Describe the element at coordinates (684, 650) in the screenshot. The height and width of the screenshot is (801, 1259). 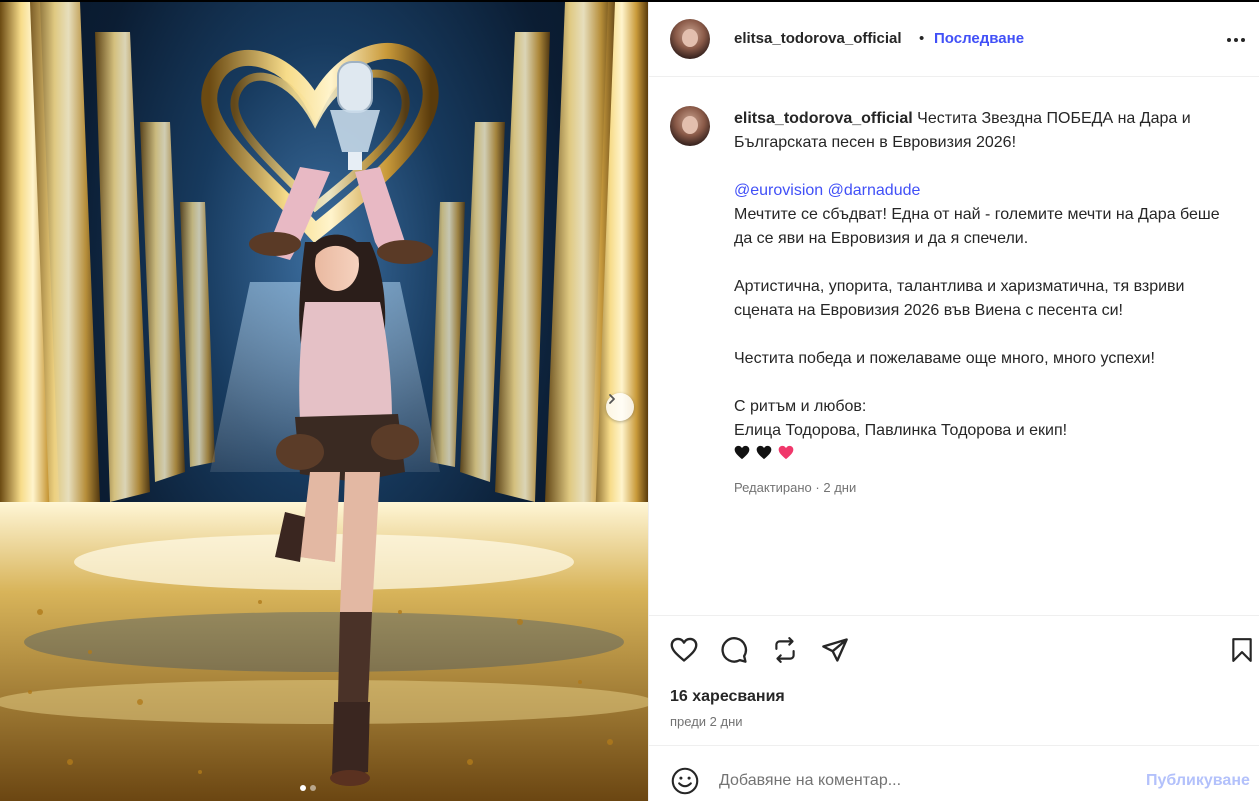
I see `heart-icon` at that location.